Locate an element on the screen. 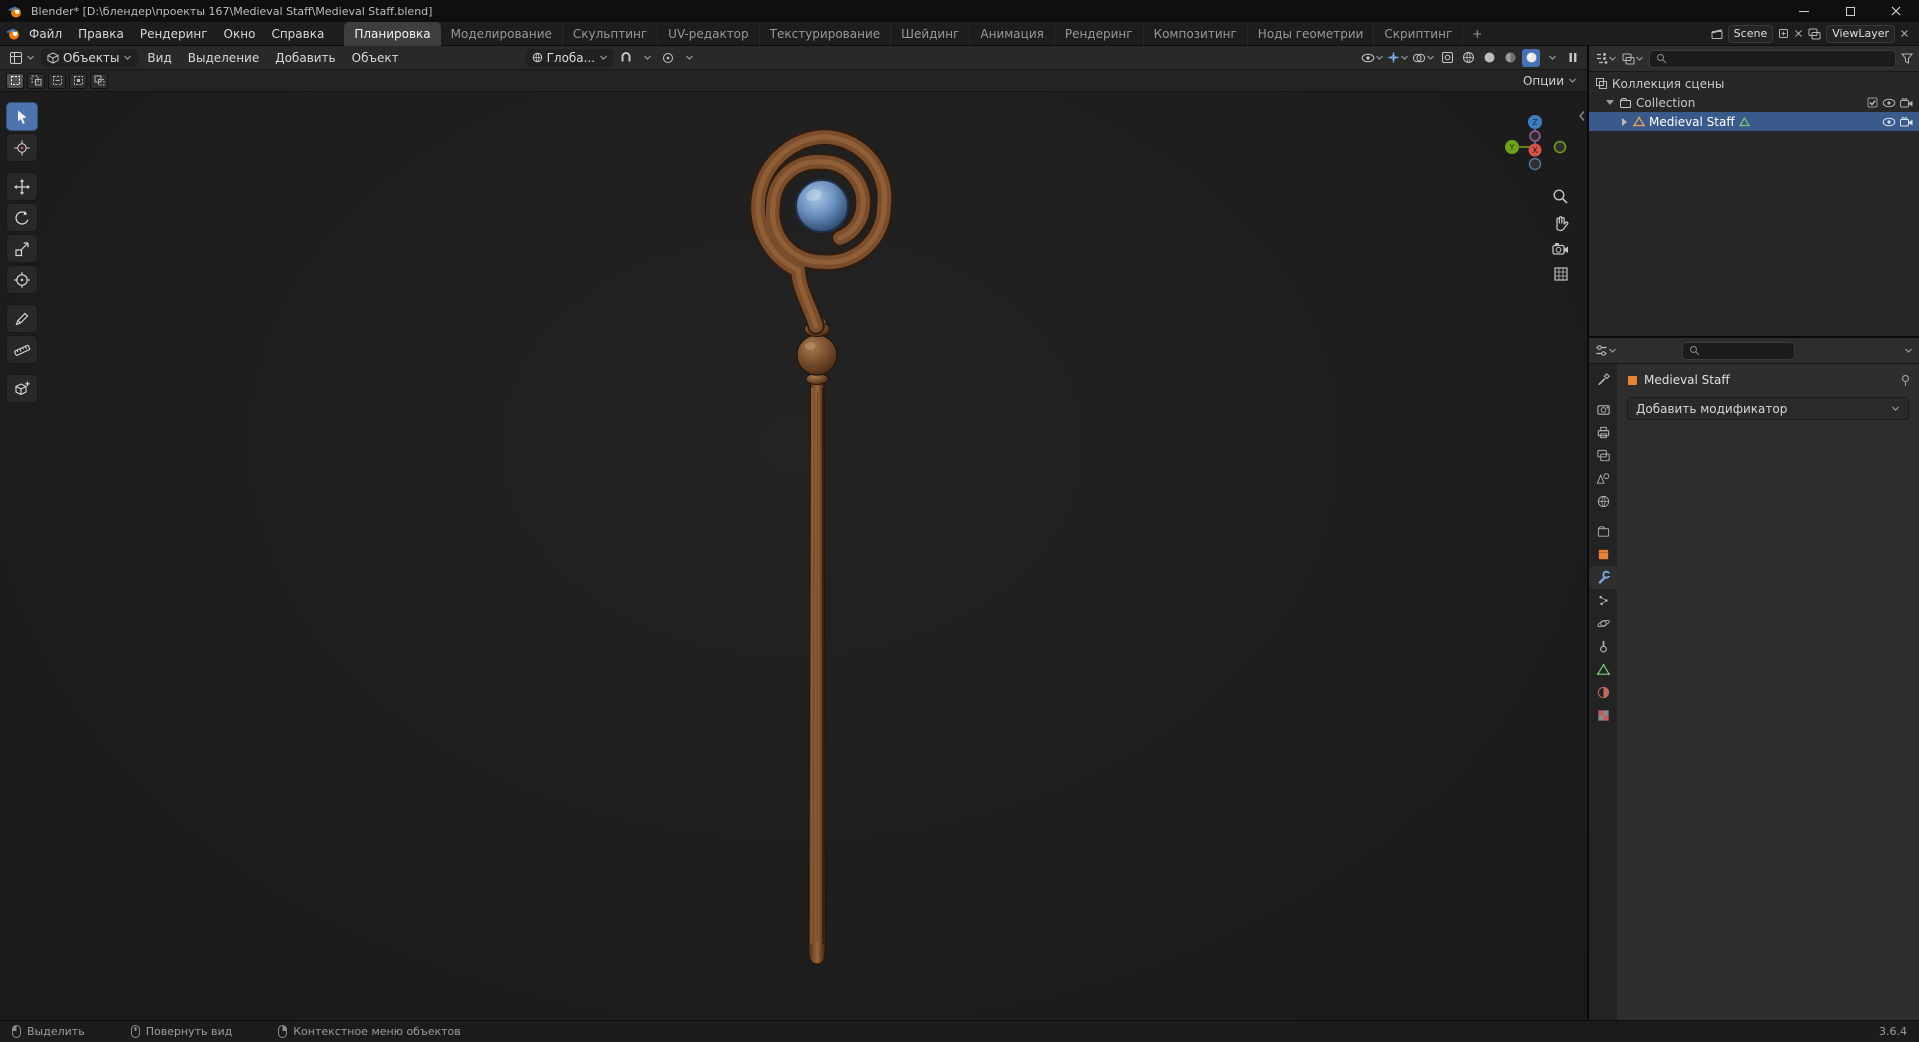  outliner-display-mode-button is located at coordinates (1633, 59).